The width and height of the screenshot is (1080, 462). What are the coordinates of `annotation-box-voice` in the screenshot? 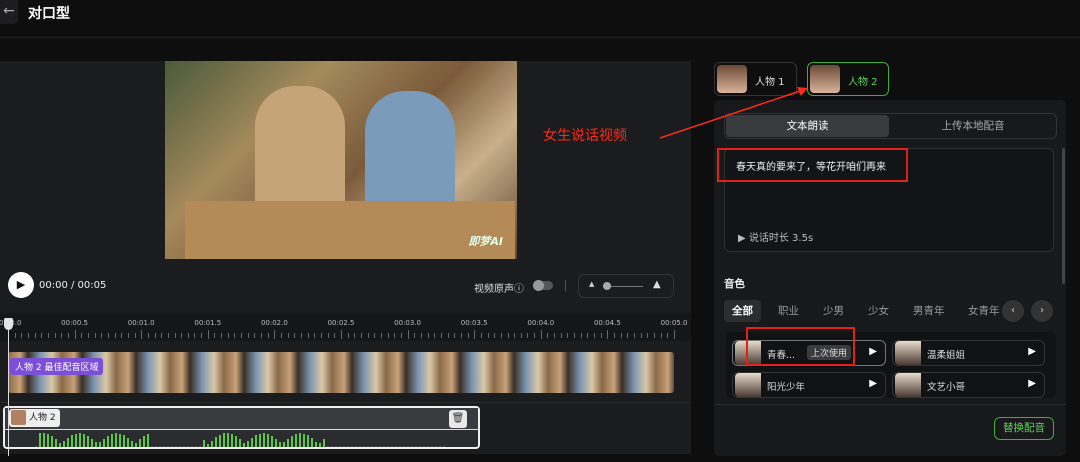 It's located at (800, 346).